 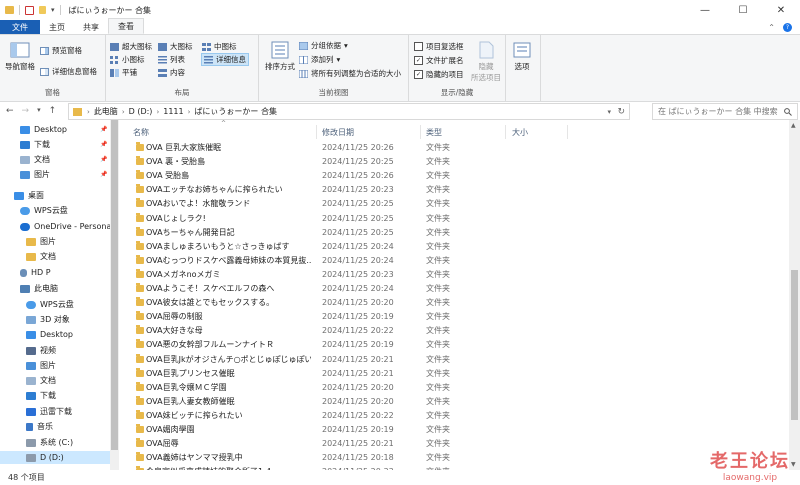 I want to click on table-row: OVA 巨乳大家族催眠 2024/11/25 20:26 文件夹, so click(x=290, y=147).